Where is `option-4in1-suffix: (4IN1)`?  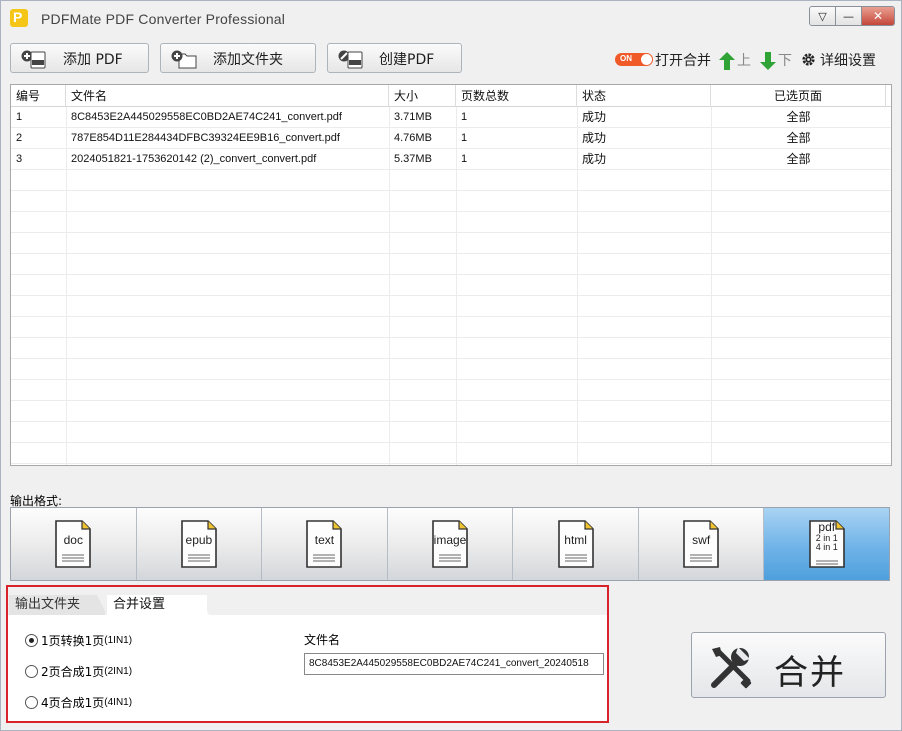 option-4in1-suffix: (4IN1) is located at coordinates (118, 702).